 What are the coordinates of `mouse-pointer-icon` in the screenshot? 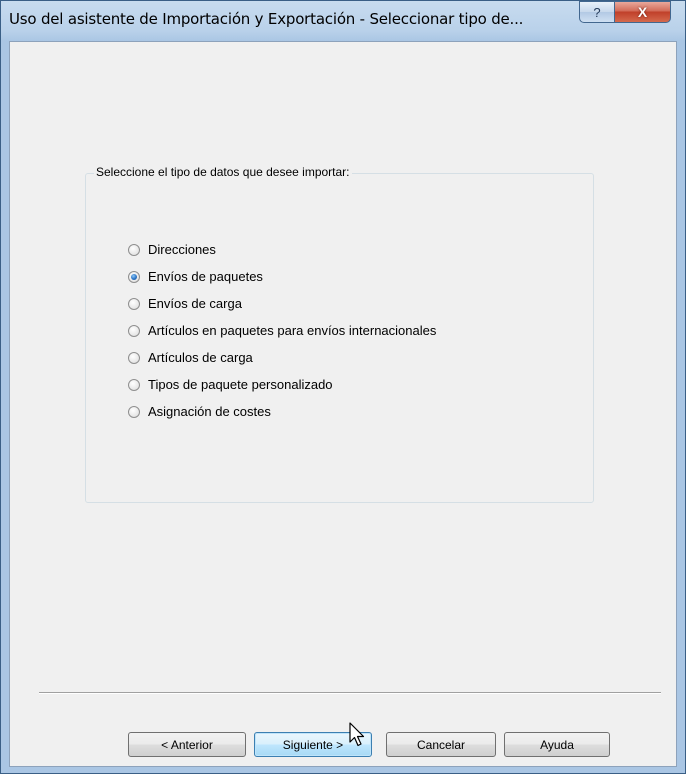 It's located at (357, 734).